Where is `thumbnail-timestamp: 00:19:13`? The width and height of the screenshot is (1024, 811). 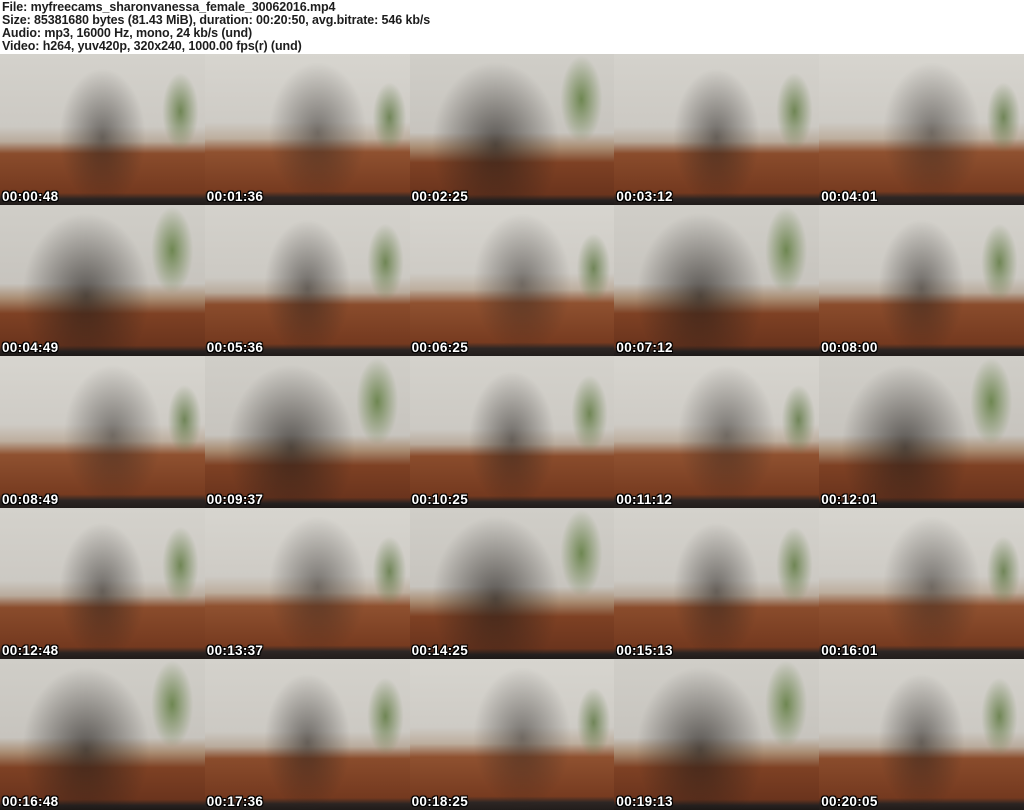 thumbnail-timestamp: 00:19:13 is located at coordinates (644, 801).